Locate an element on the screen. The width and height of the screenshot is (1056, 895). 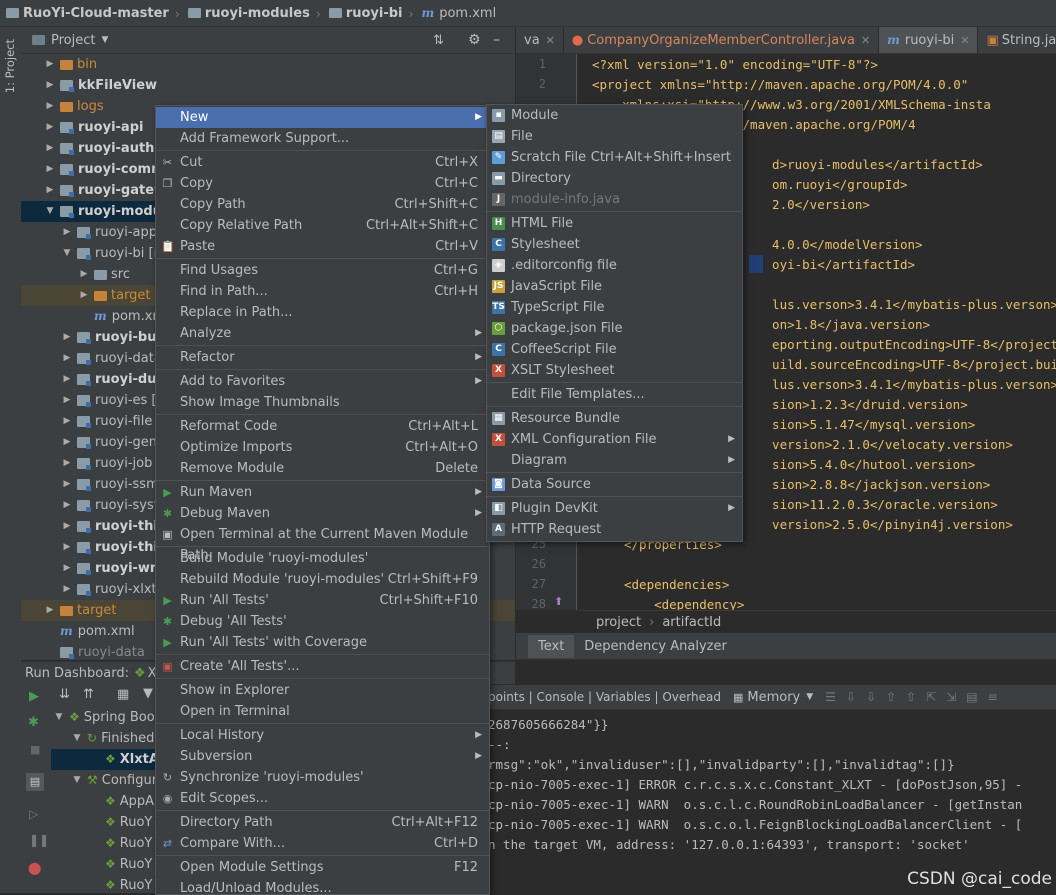
submenu-item-file: ▤ File is located at coordinates (614, 136).